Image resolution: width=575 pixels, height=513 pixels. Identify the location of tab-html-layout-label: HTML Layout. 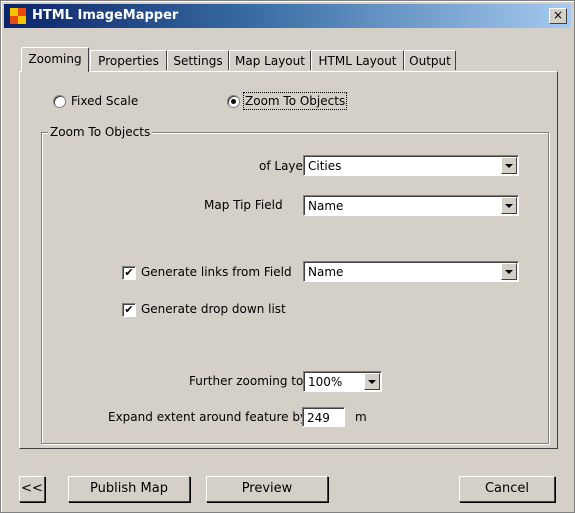
(357, 61).